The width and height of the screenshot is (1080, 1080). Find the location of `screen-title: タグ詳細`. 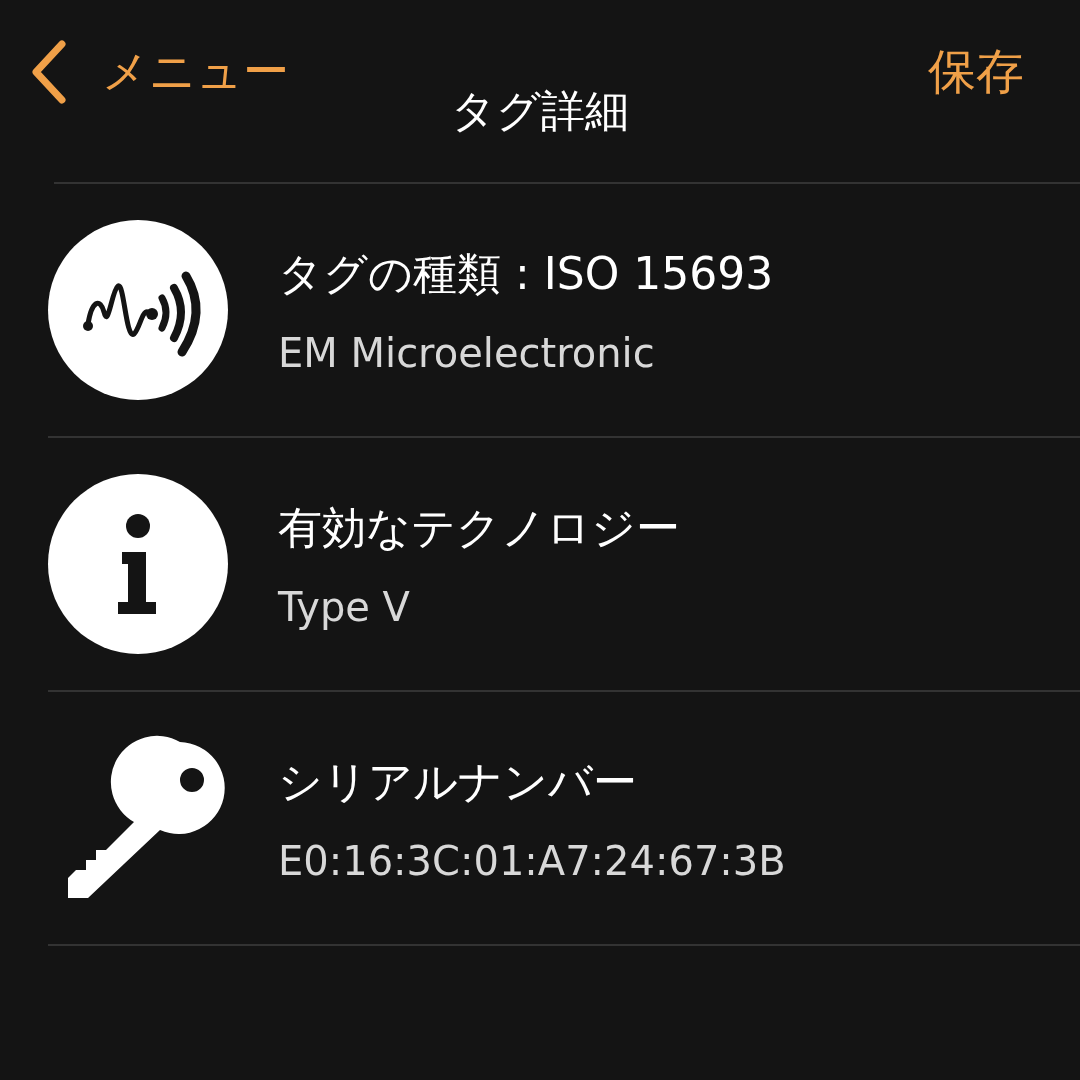

screen-title: タグ詳細 is located at coordinates (540, 111).